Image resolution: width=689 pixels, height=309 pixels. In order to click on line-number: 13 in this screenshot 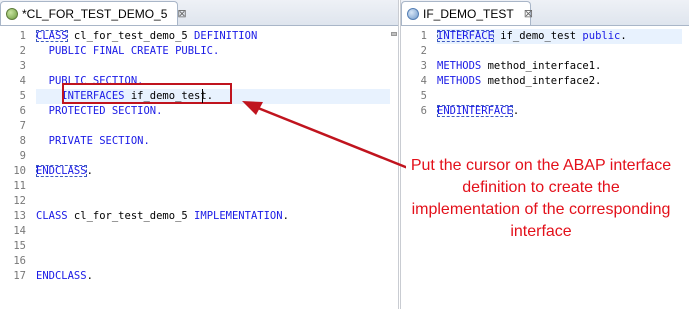, I will do `click(19, 216)`.